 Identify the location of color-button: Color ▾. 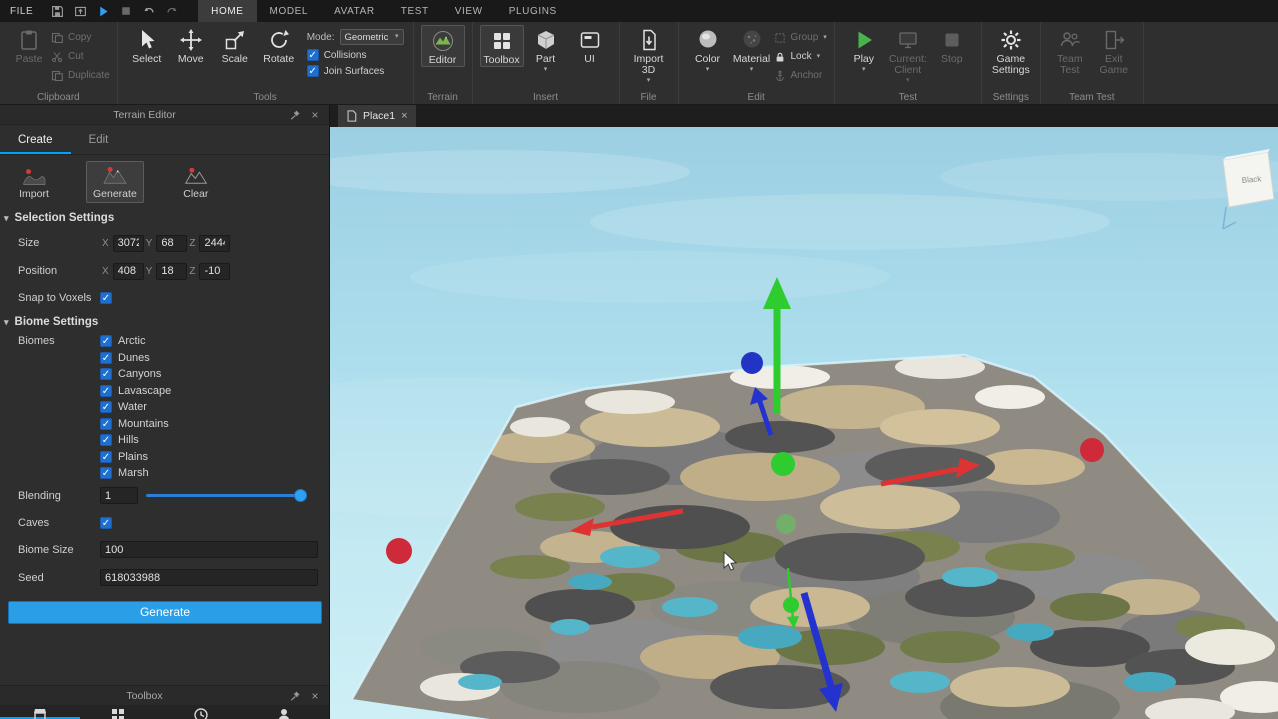
(708, 49).